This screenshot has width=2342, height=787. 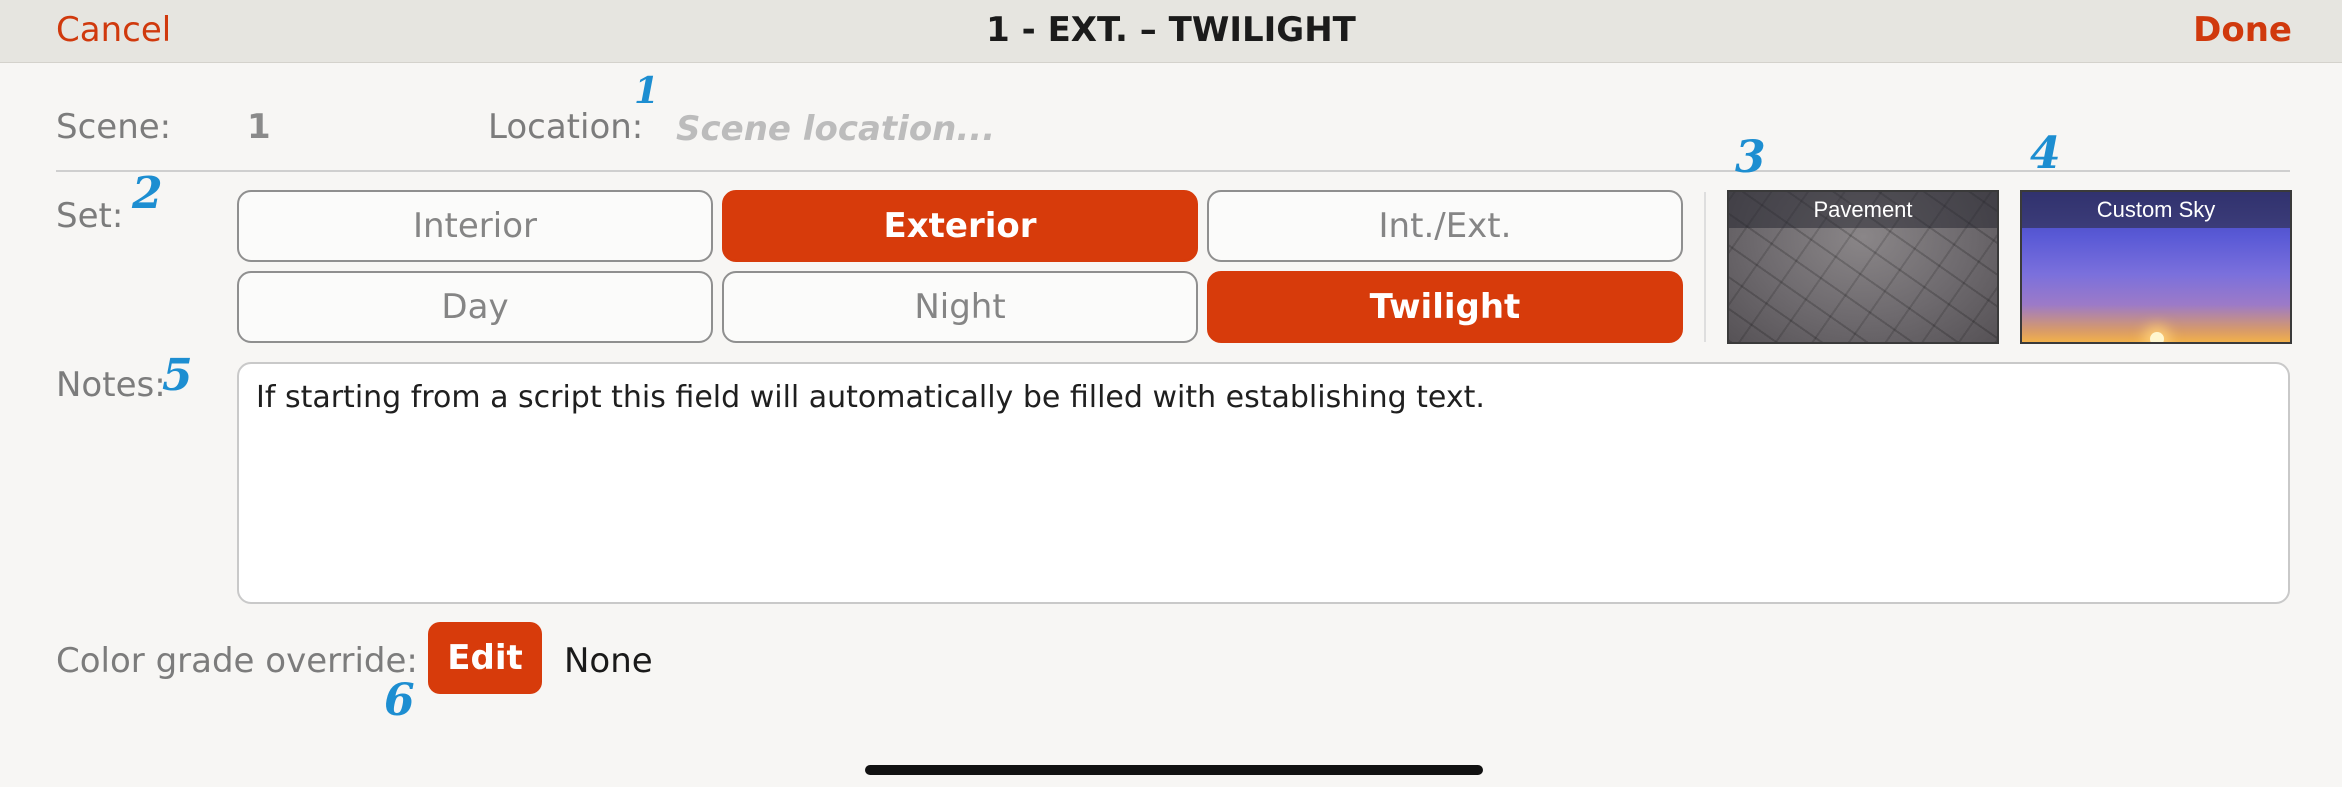 What do you see at coordinates (111, 385) in the screenshot?
I see `notes-label: Notes:` at bounding box center [111, 385].